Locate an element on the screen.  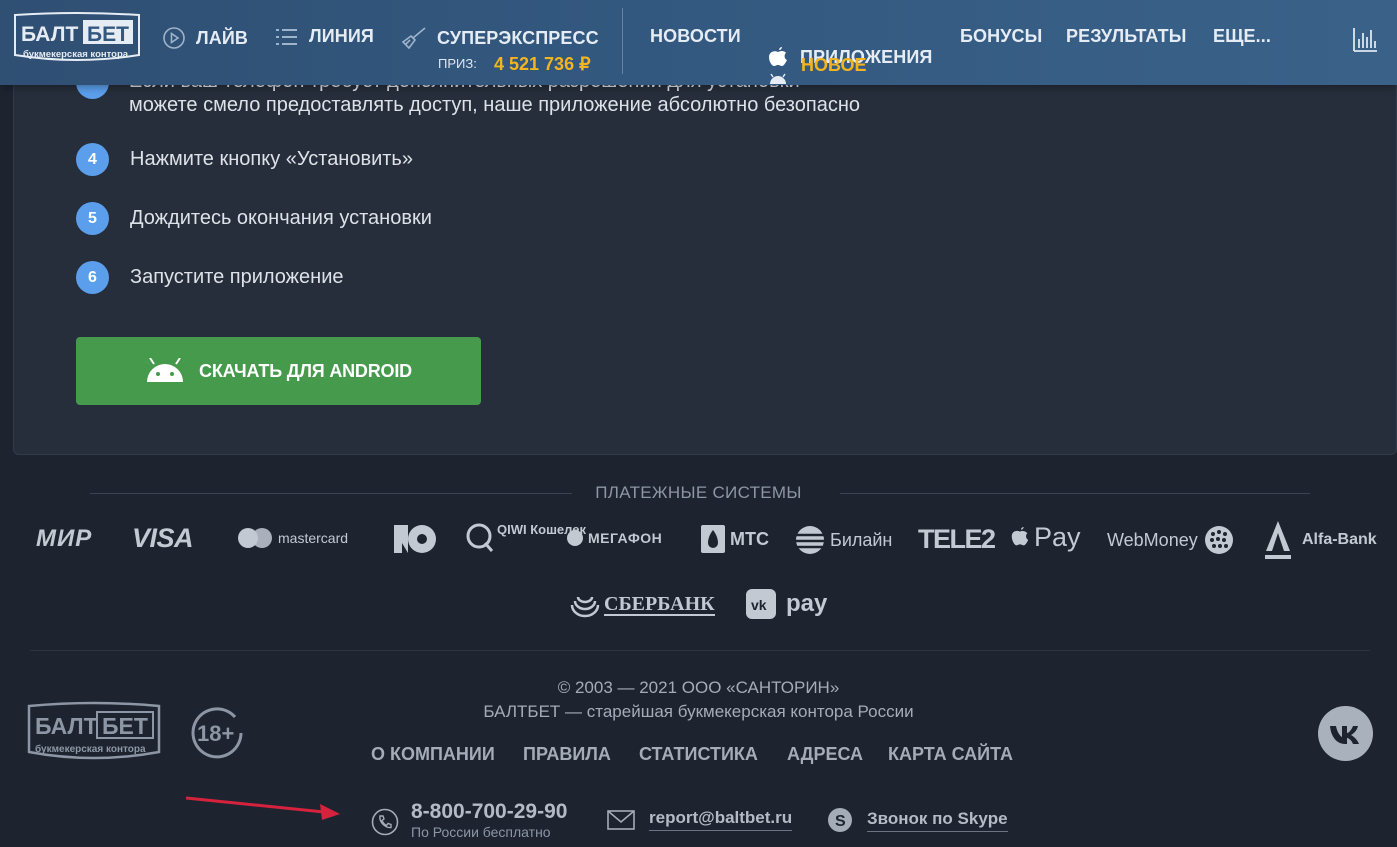
footer-link-rules: ПРАВИЛА is located at coordinates (567, 754).